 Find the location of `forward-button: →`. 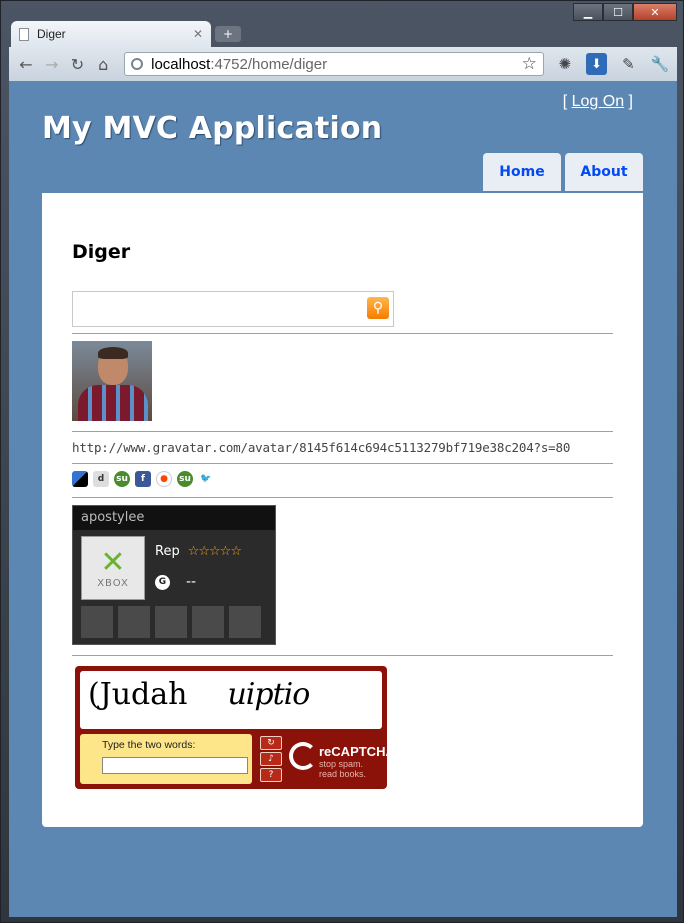

forward-button: → is located at coordinates (52, 64).